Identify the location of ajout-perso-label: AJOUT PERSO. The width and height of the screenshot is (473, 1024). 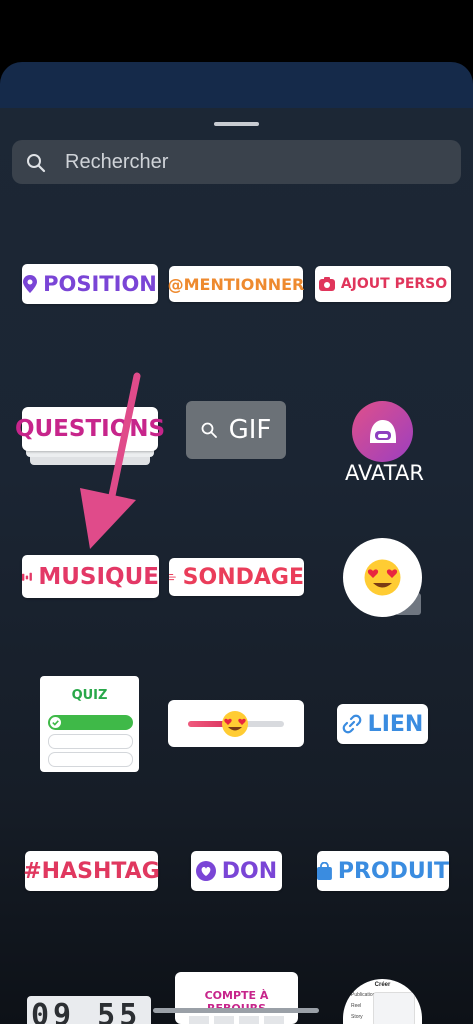
(394, 284).